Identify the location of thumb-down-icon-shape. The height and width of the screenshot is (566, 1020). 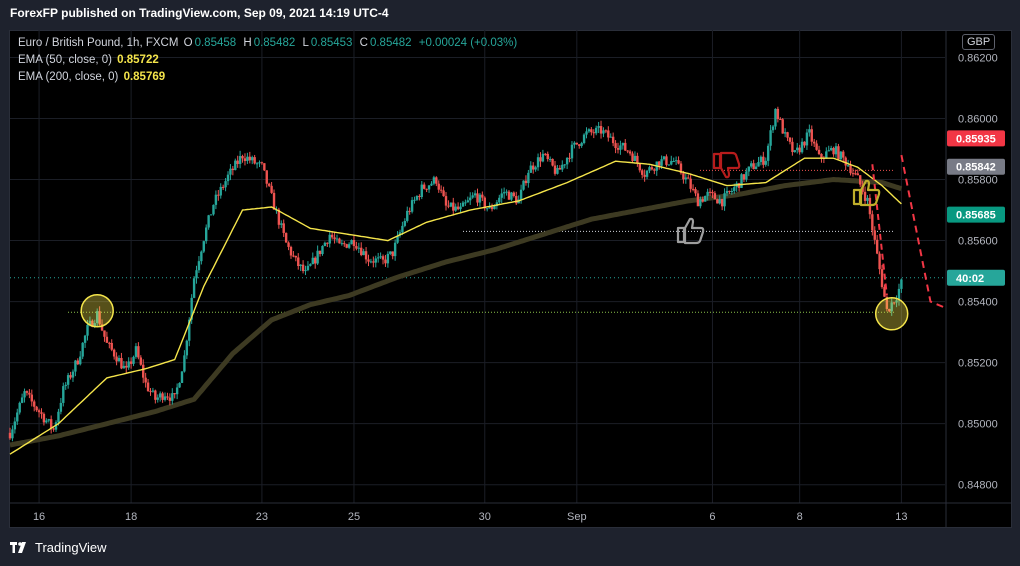
(726, 165).